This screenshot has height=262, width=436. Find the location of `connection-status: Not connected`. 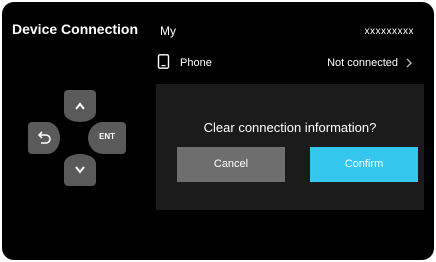

connection-status: Not connected is located at coordinates (362, 63).